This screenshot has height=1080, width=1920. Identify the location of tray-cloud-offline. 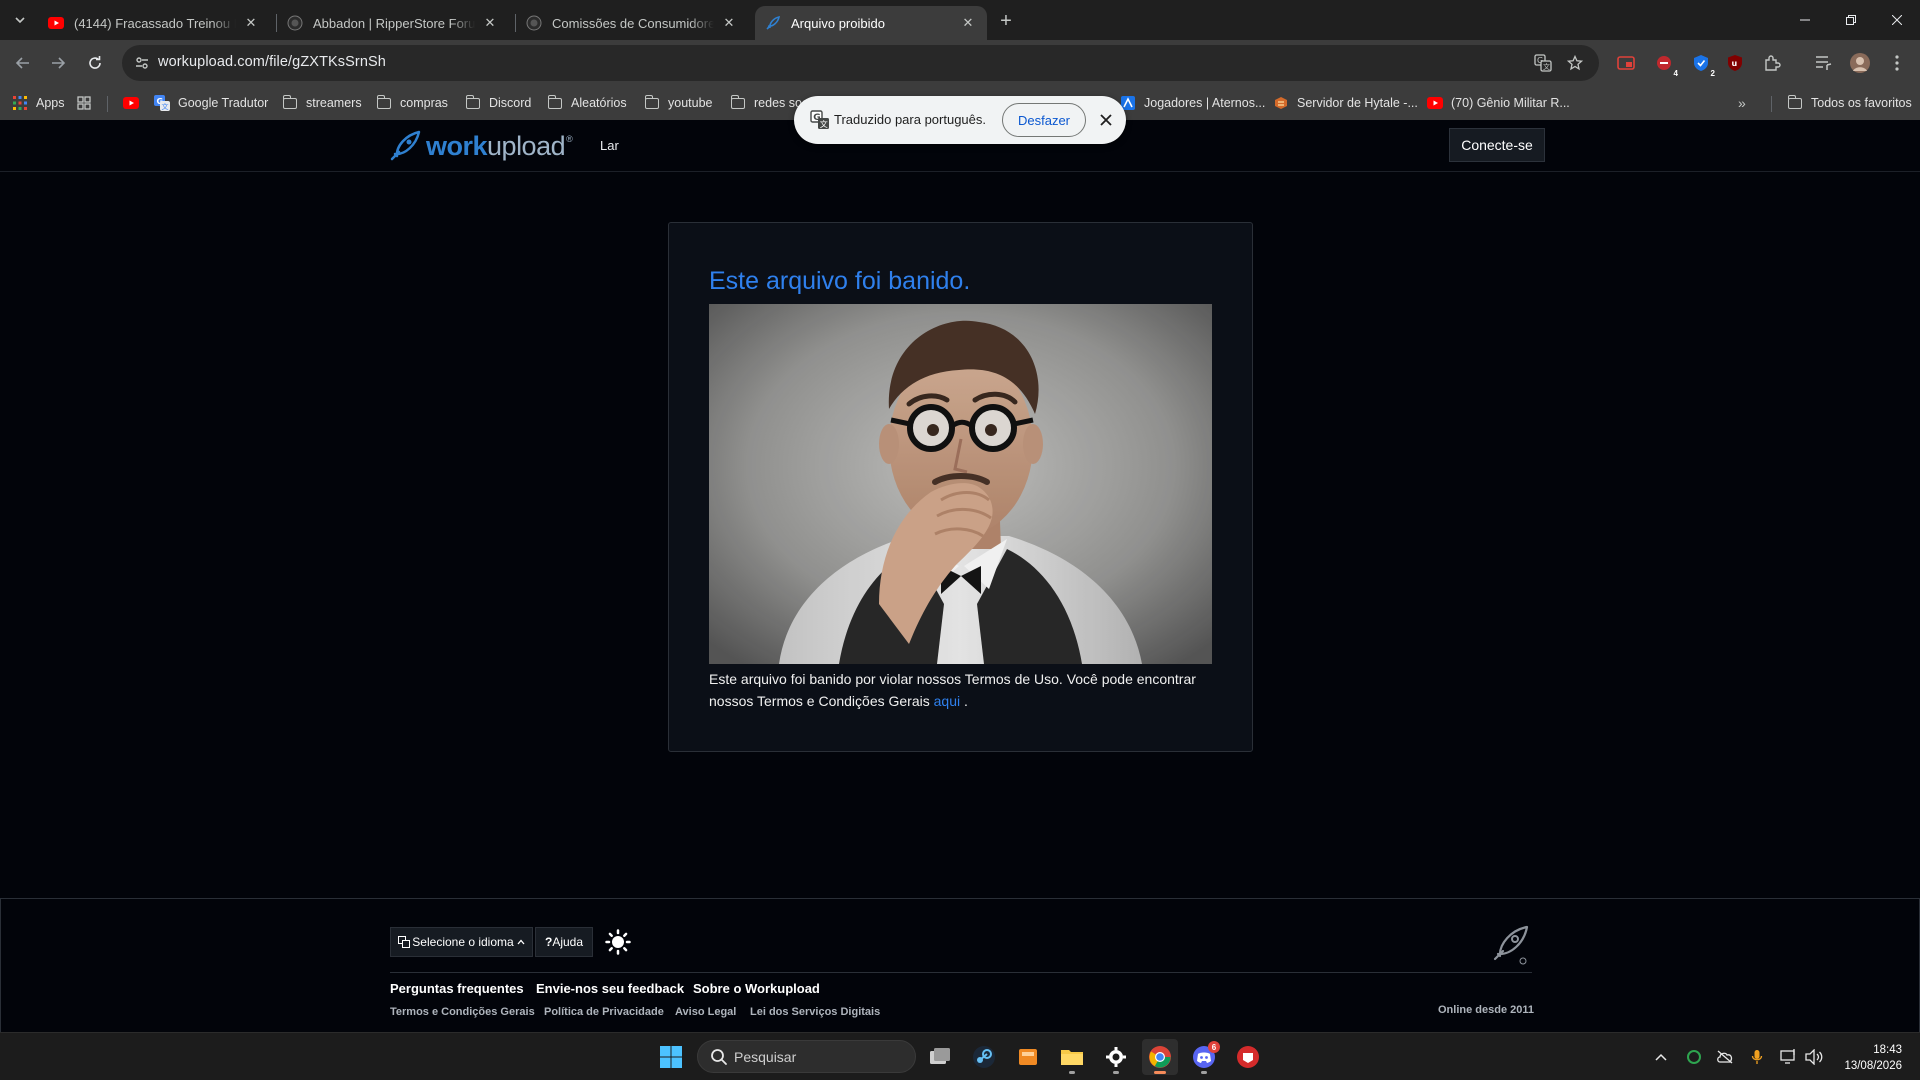
(1725, 1057).